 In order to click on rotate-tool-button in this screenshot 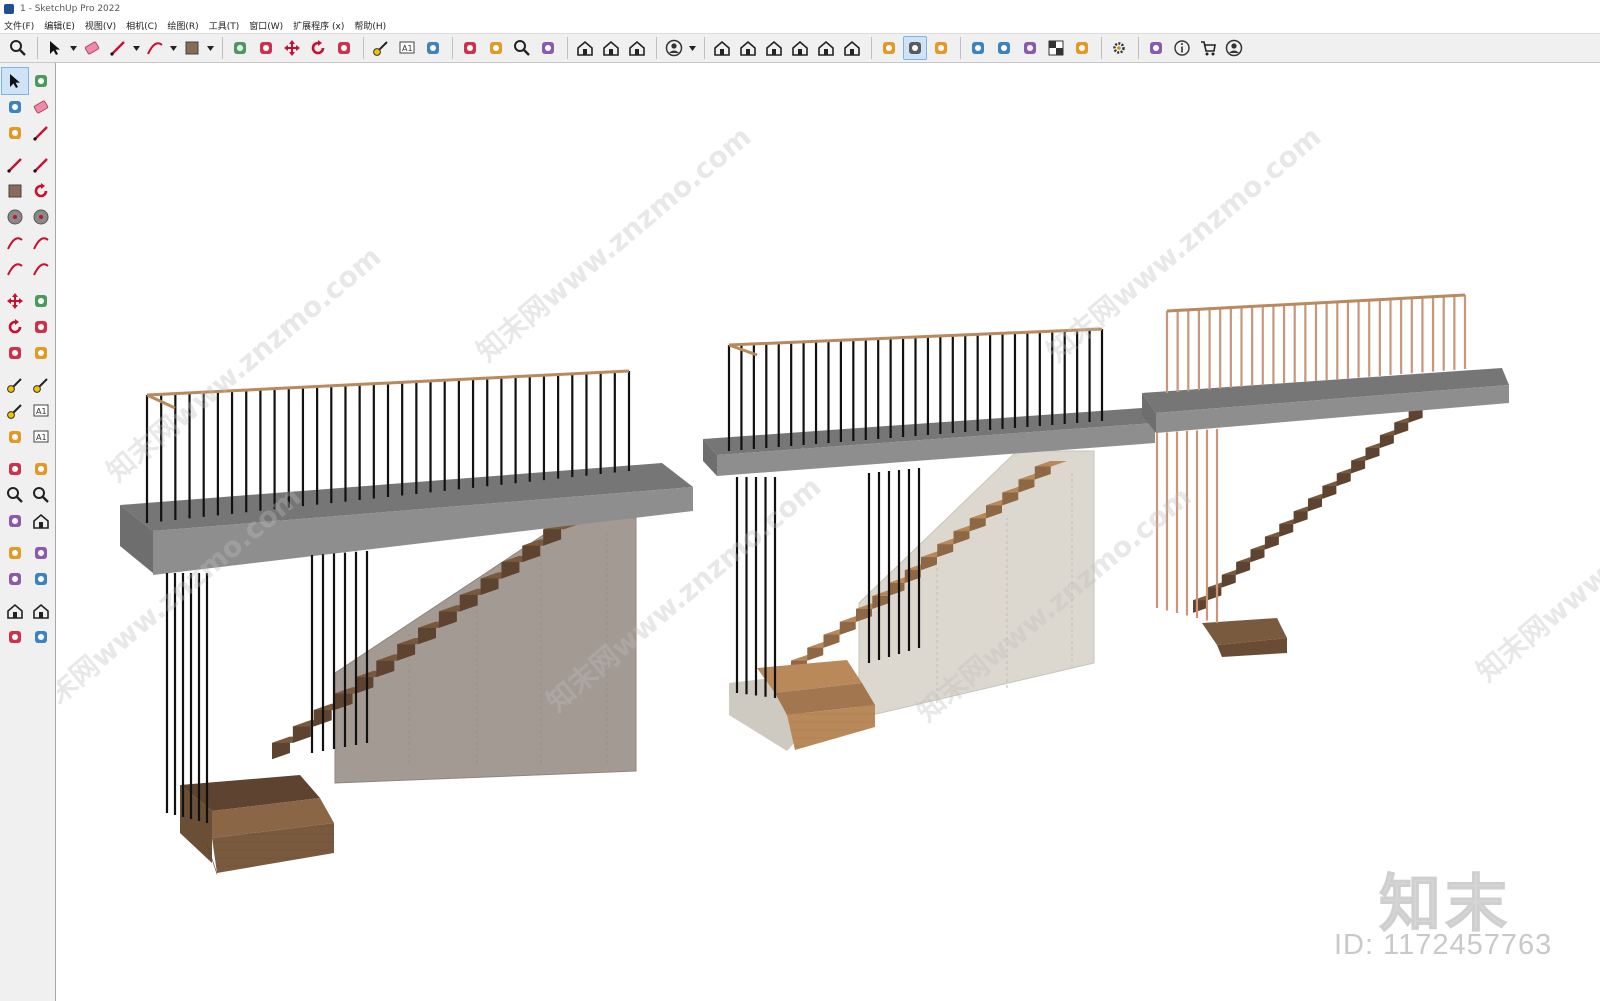, I will do `click(15, 327)`.